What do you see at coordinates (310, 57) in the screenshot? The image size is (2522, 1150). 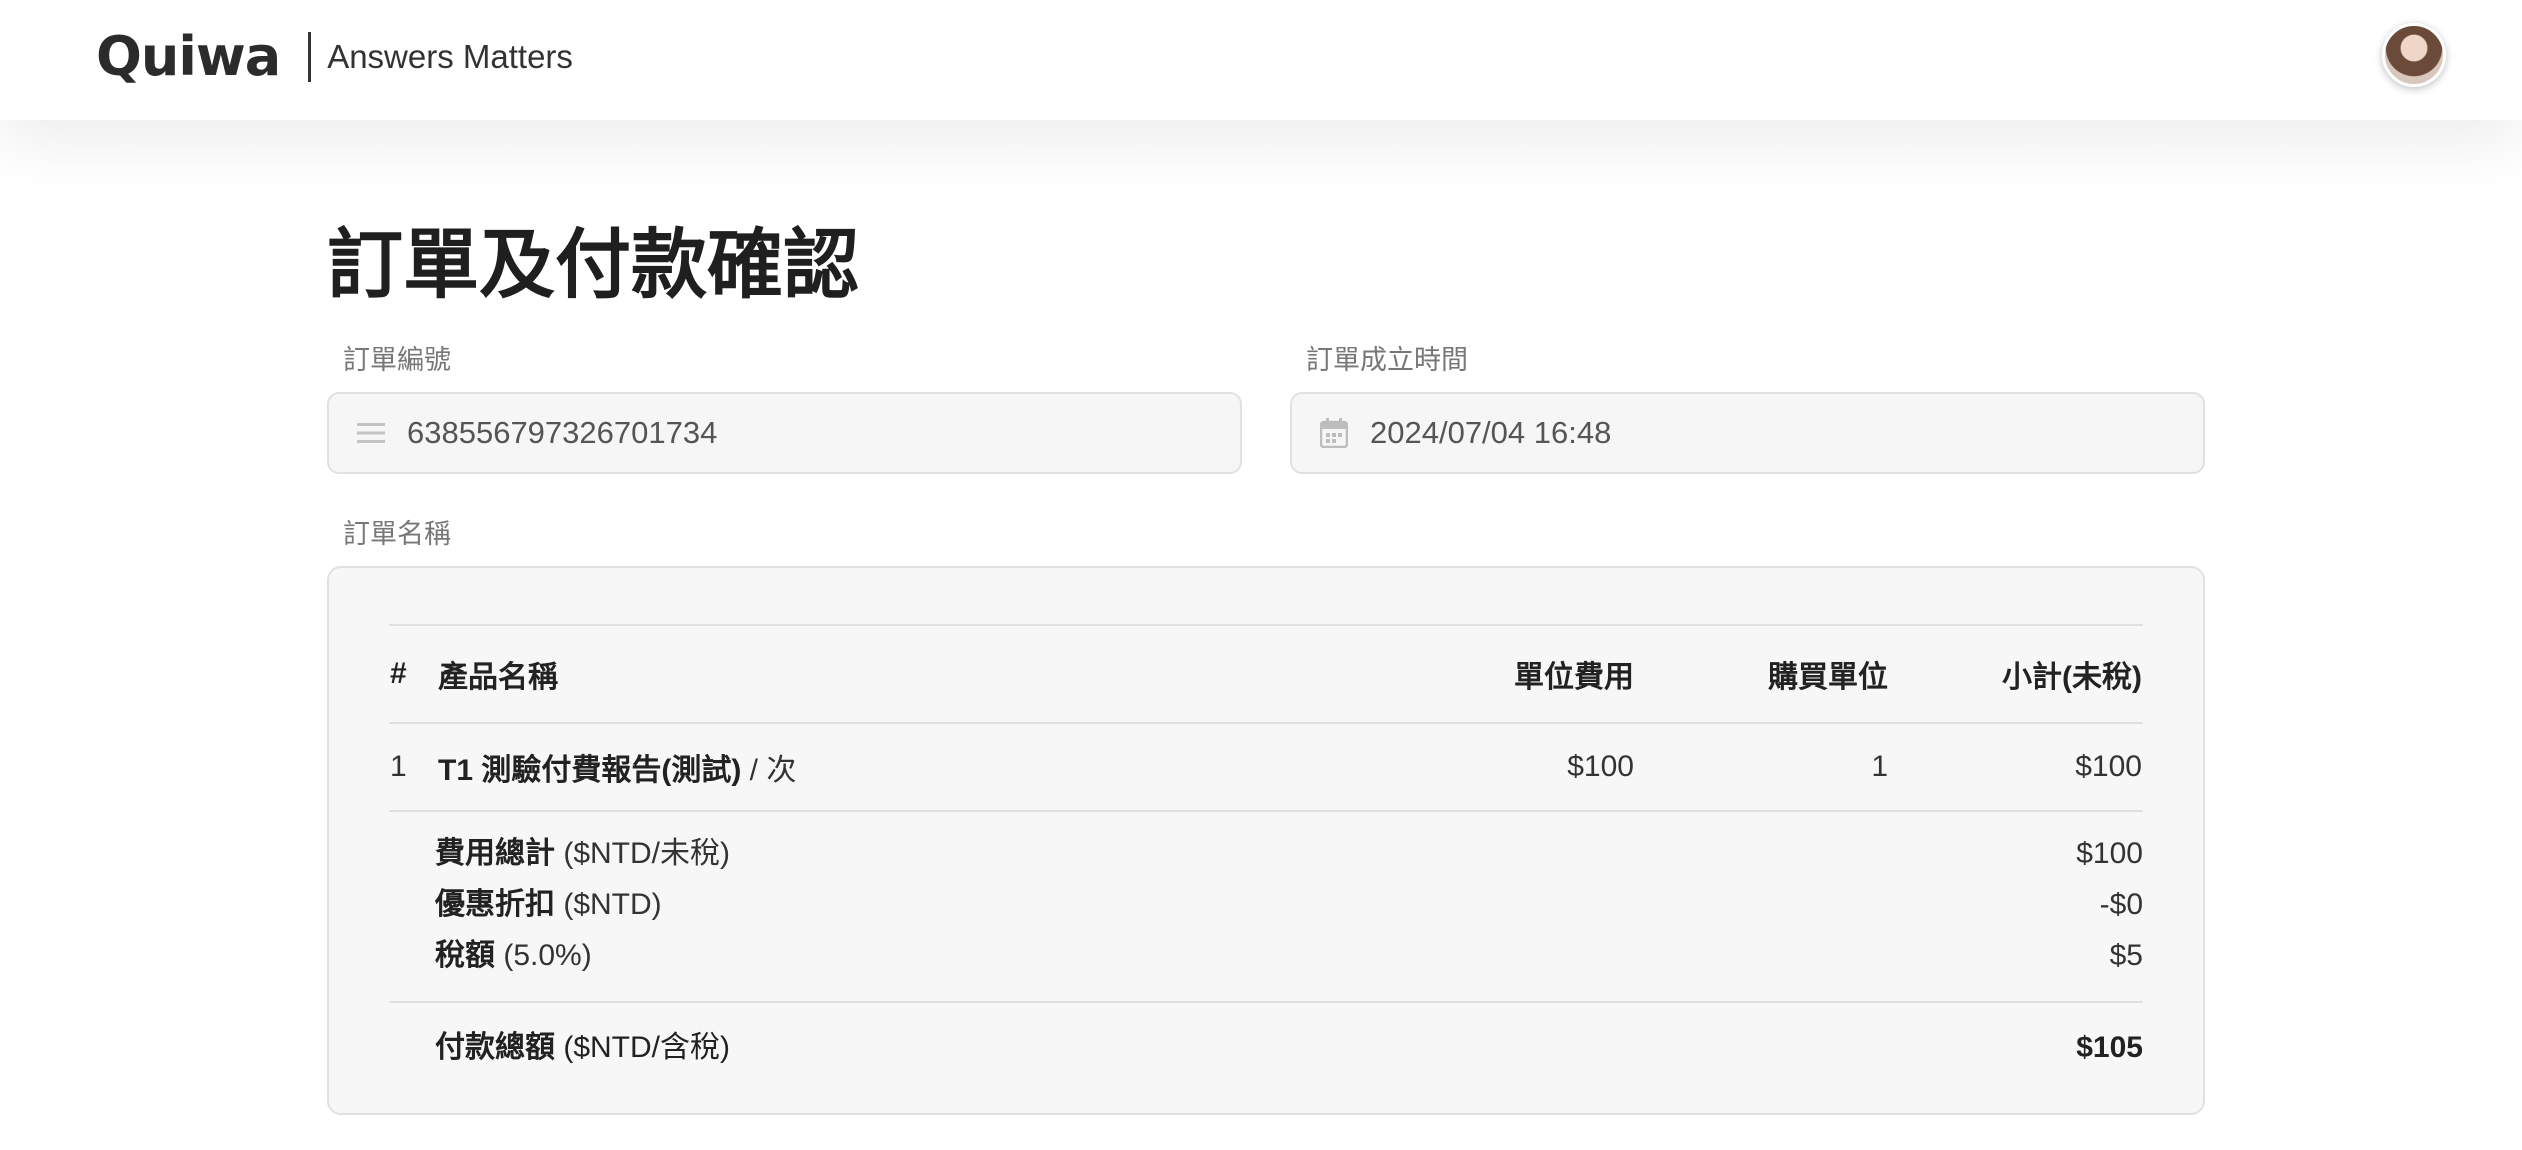 I see `logo-divider` at bounding box center [310, 57].